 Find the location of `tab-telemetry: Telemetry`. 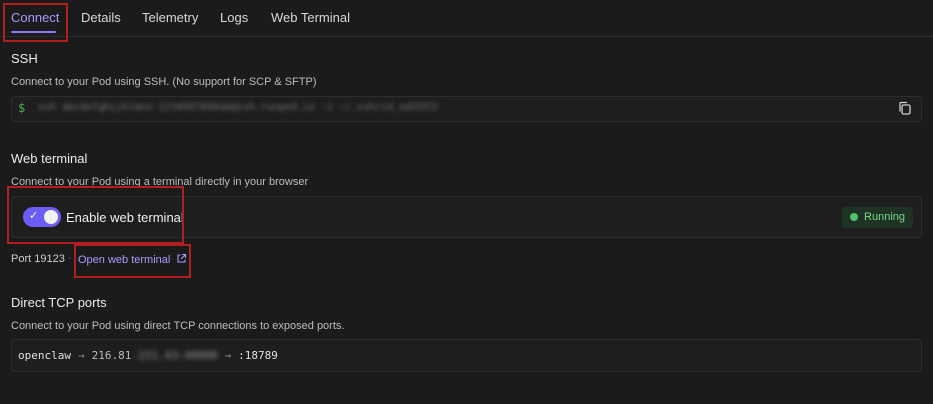

tab-telemetry: Telemetry is located at coordinates (170, 17).